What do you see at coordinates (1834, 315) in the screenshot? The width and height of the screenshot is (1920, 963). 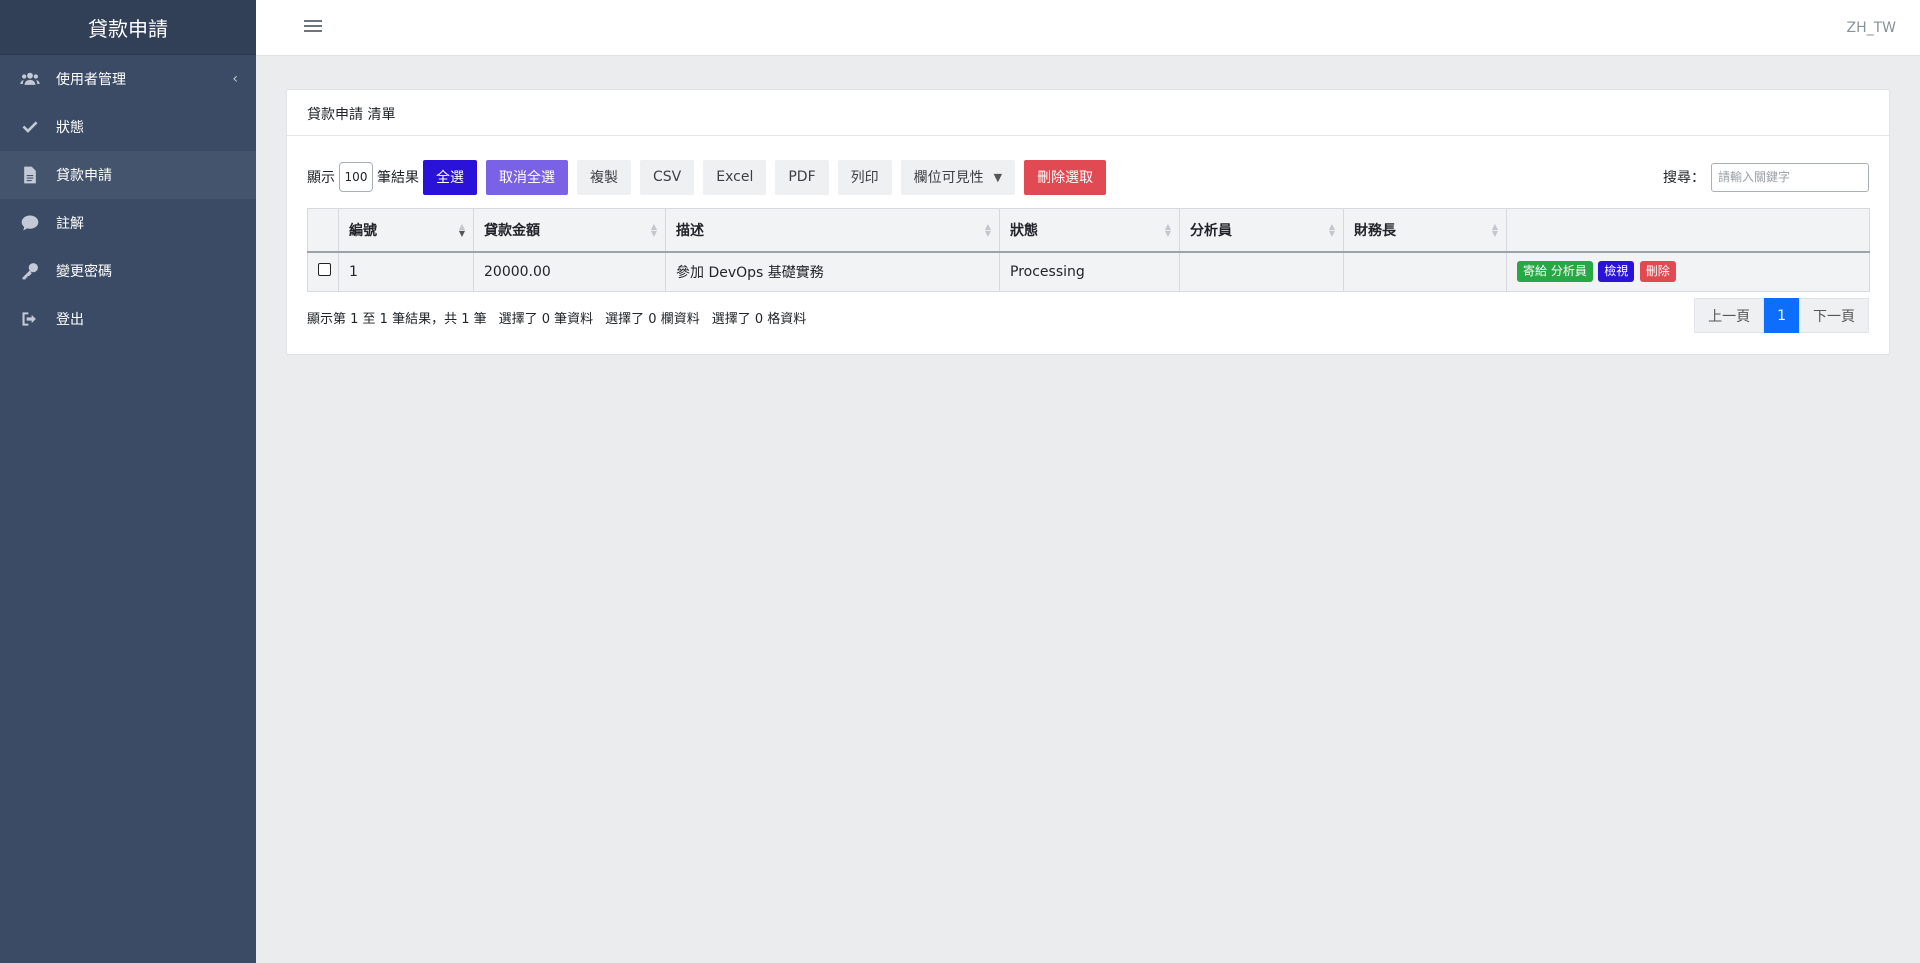 I see `next-page-button: 下一頁` at bounding box center [1834, 315].